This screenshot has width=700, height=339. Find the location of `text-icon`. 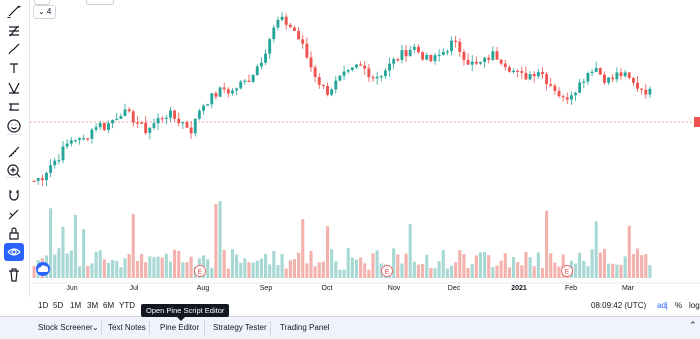

text-icon is located at coordinates (14, 68).